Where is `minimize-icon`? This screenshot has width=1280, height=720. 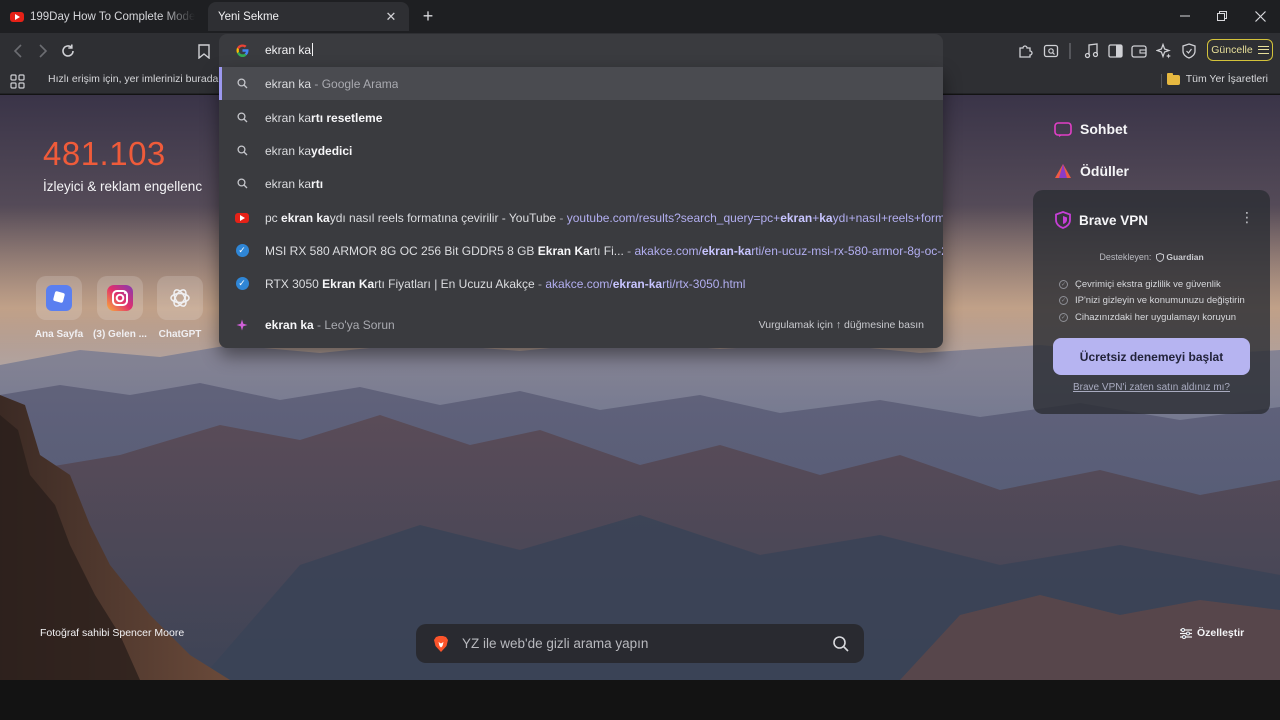
minimize-icon is located at coordinates (1185, 16).